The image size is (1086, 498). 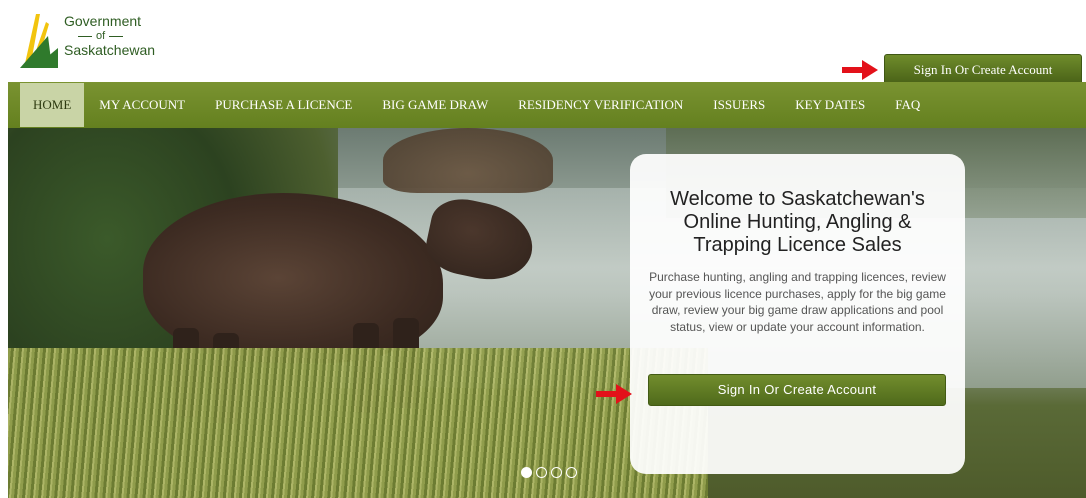 What do you see at coordinates (435, 105) in the screenshot?
I see `nav-big-game-draw: BIG GAME DRAW` at bounding box center [435, 105].